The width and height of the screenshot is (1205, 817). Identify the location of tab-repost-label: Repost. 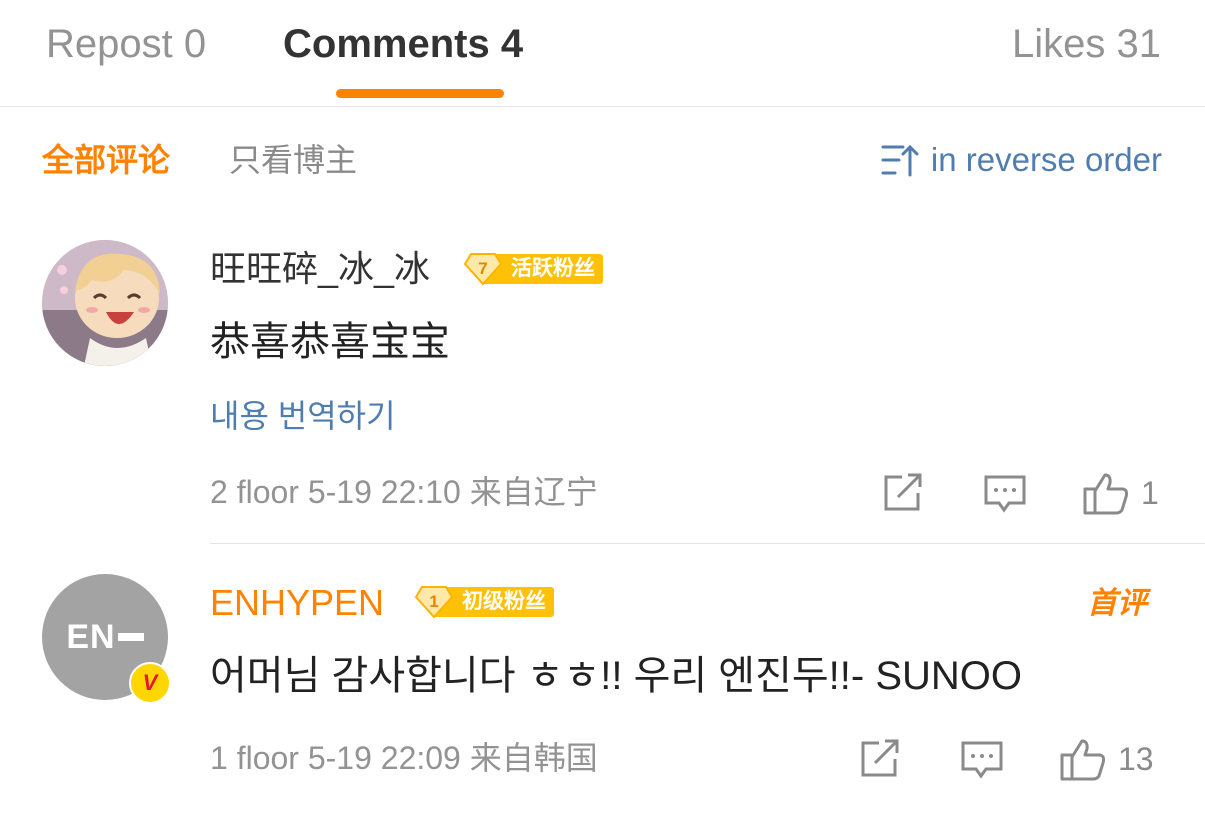
(109, 44).